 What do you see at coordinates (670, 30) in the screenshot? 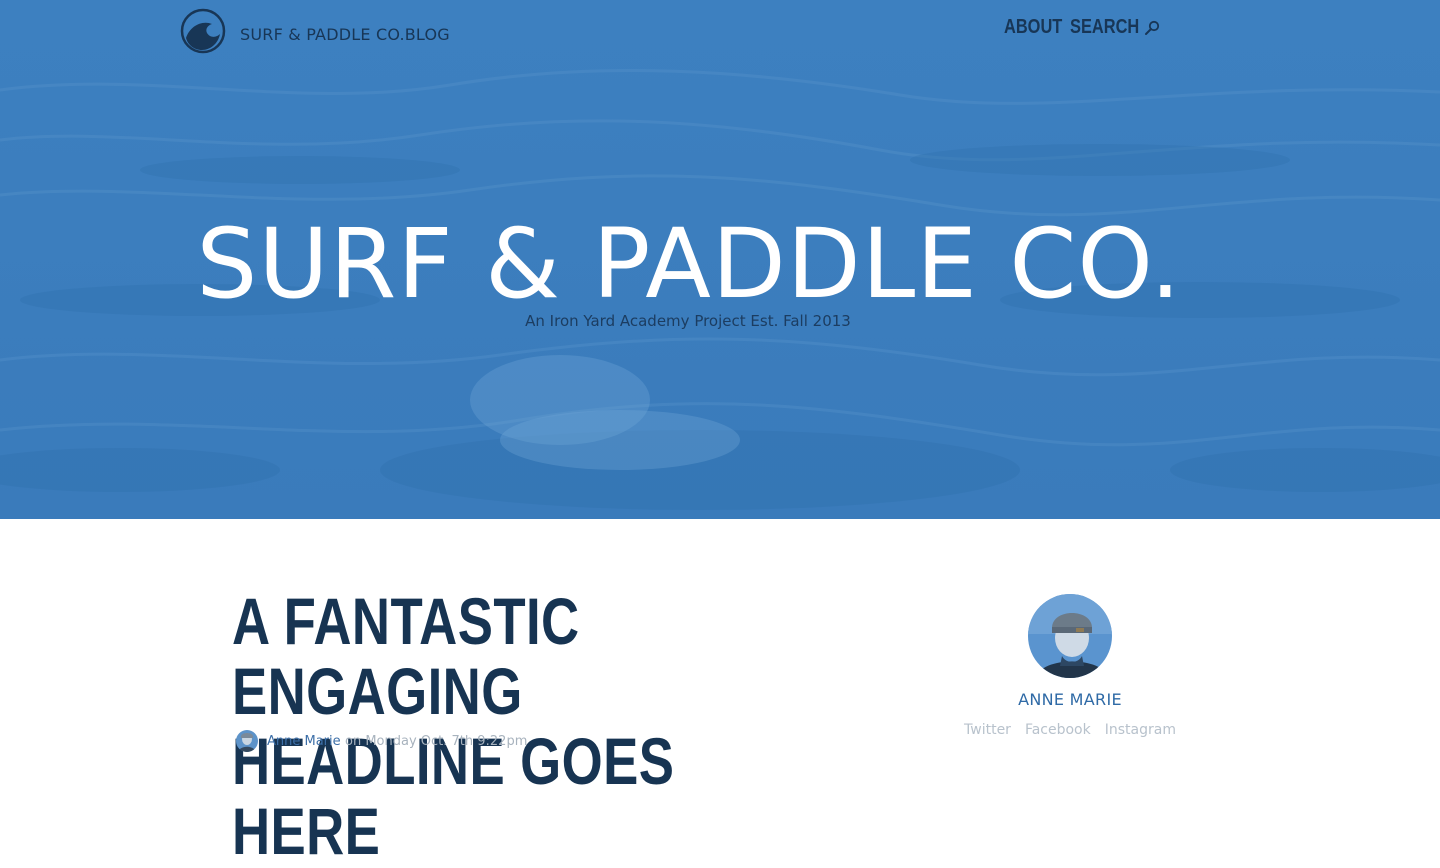
I see `top-navigation: SURF & PADDLE CO.BLOG ABOUT SEARCH` at bounding box center [670, 30].